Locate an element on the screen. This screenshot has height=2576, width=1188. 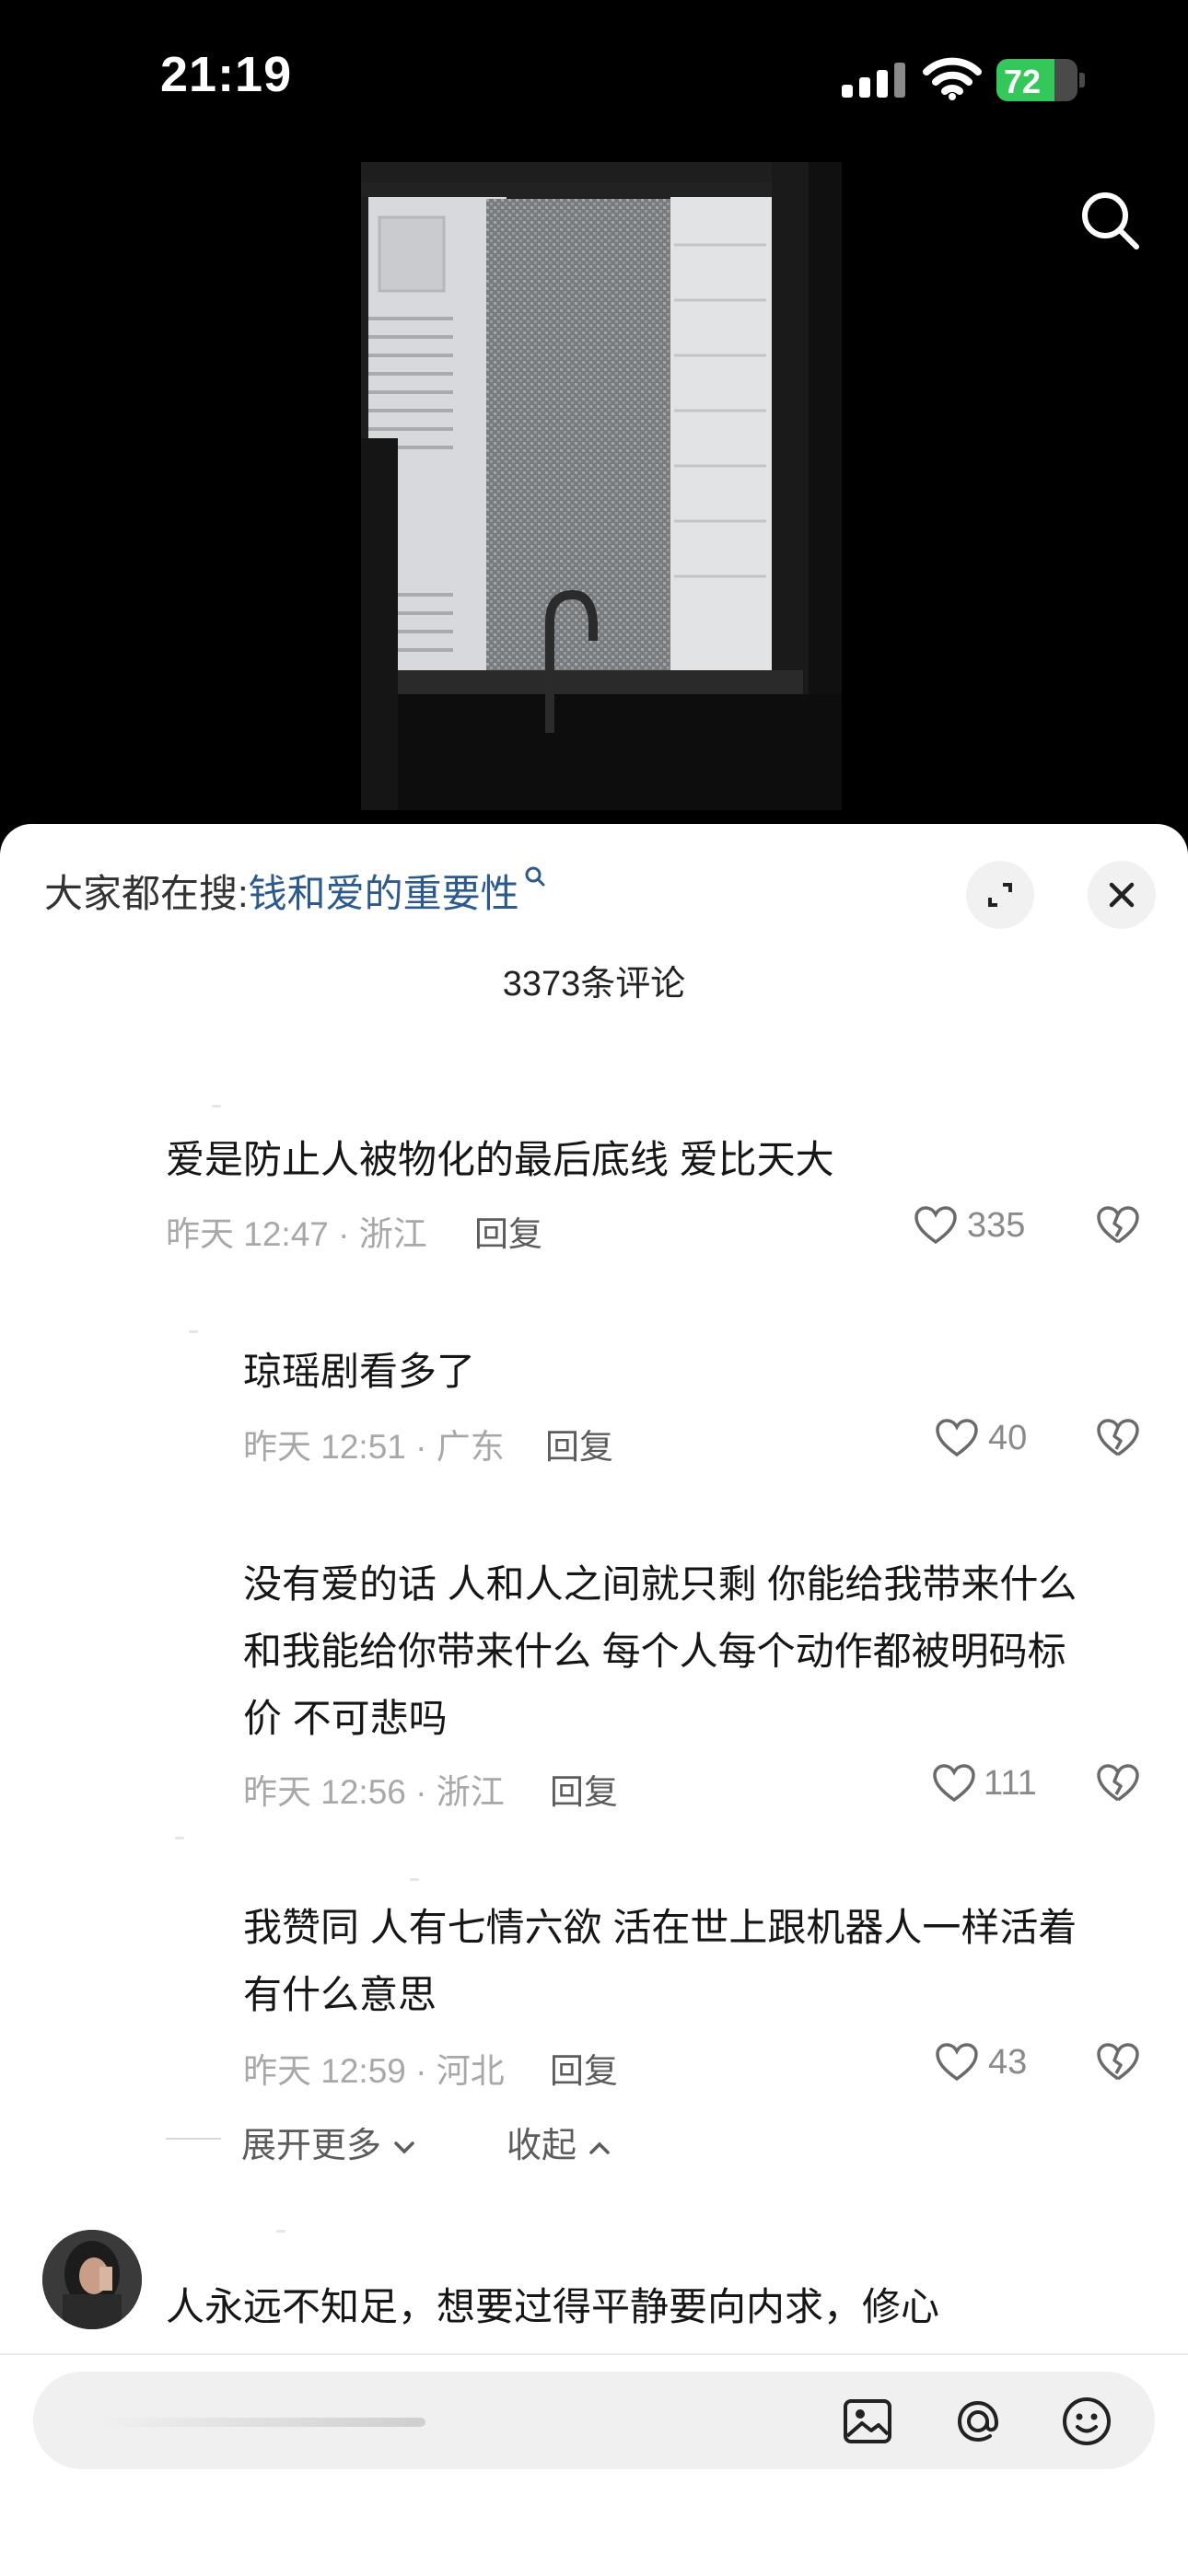
collapse-label: 收起 is located at coordinates (542, 2146).